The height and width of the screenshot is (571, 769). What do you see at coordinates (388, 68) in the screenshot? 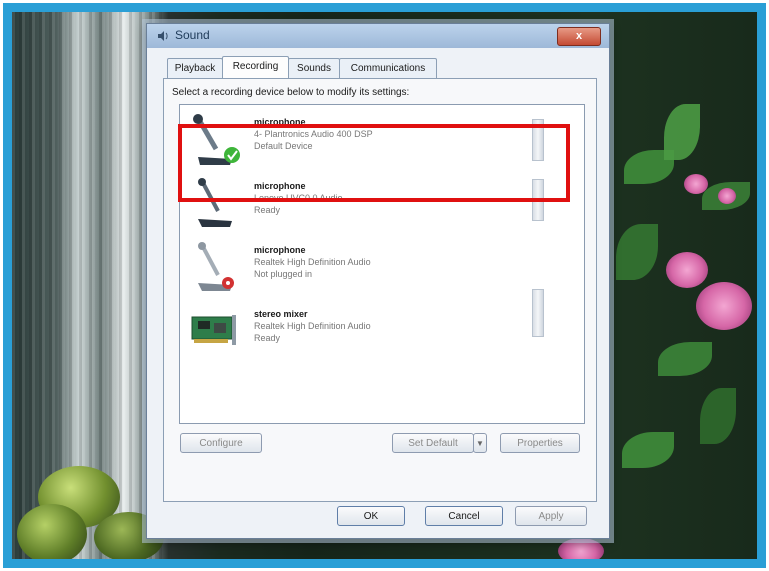
I see `tab-communications: Communications` at bounding box center [388, 68].